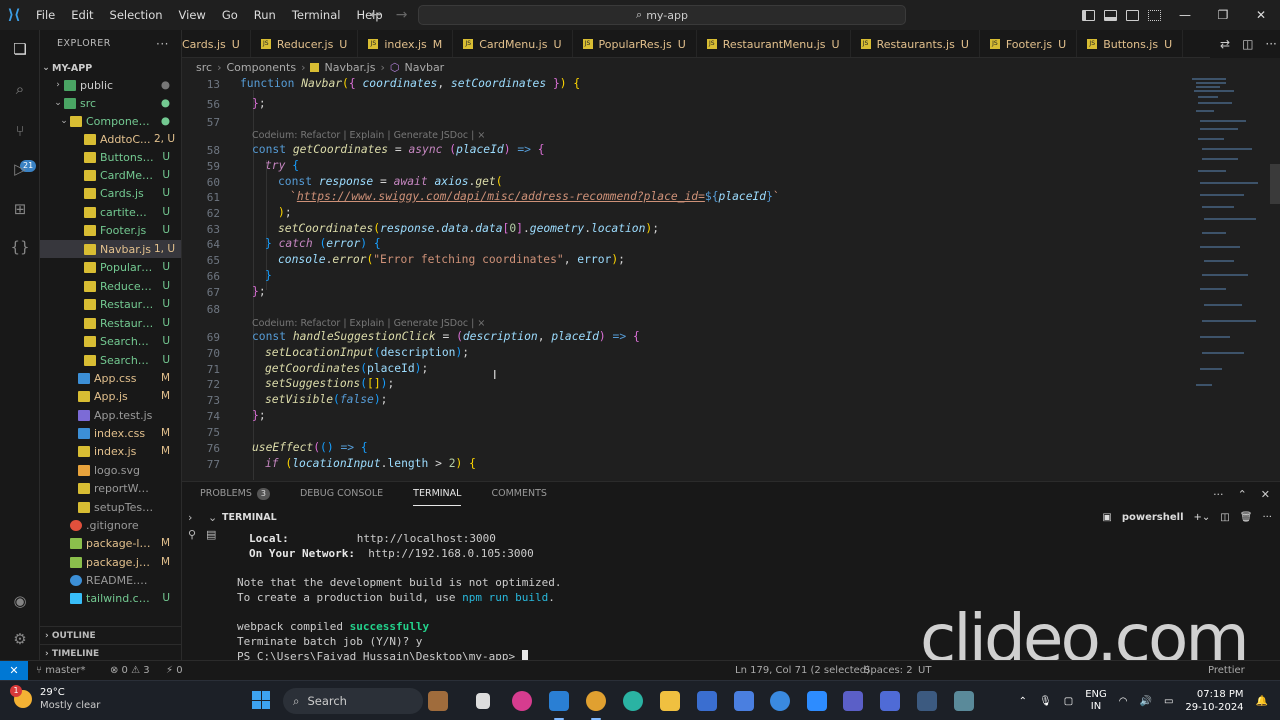 The height and width of the screenshot is (720, 1280). Describe the element at coordinates (316, 15) in the screenshot. I see `menu-terminal: Terminal` at that location.